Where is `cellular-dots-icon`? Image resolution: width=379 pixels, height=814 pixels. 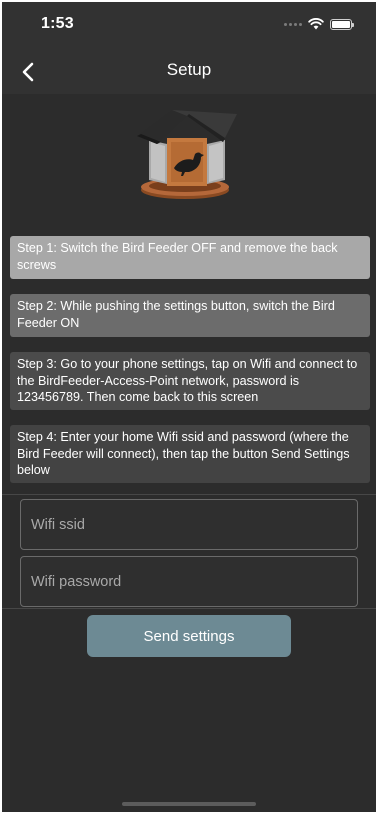 cellular-dots-icon is located at coordinates (293, 24).